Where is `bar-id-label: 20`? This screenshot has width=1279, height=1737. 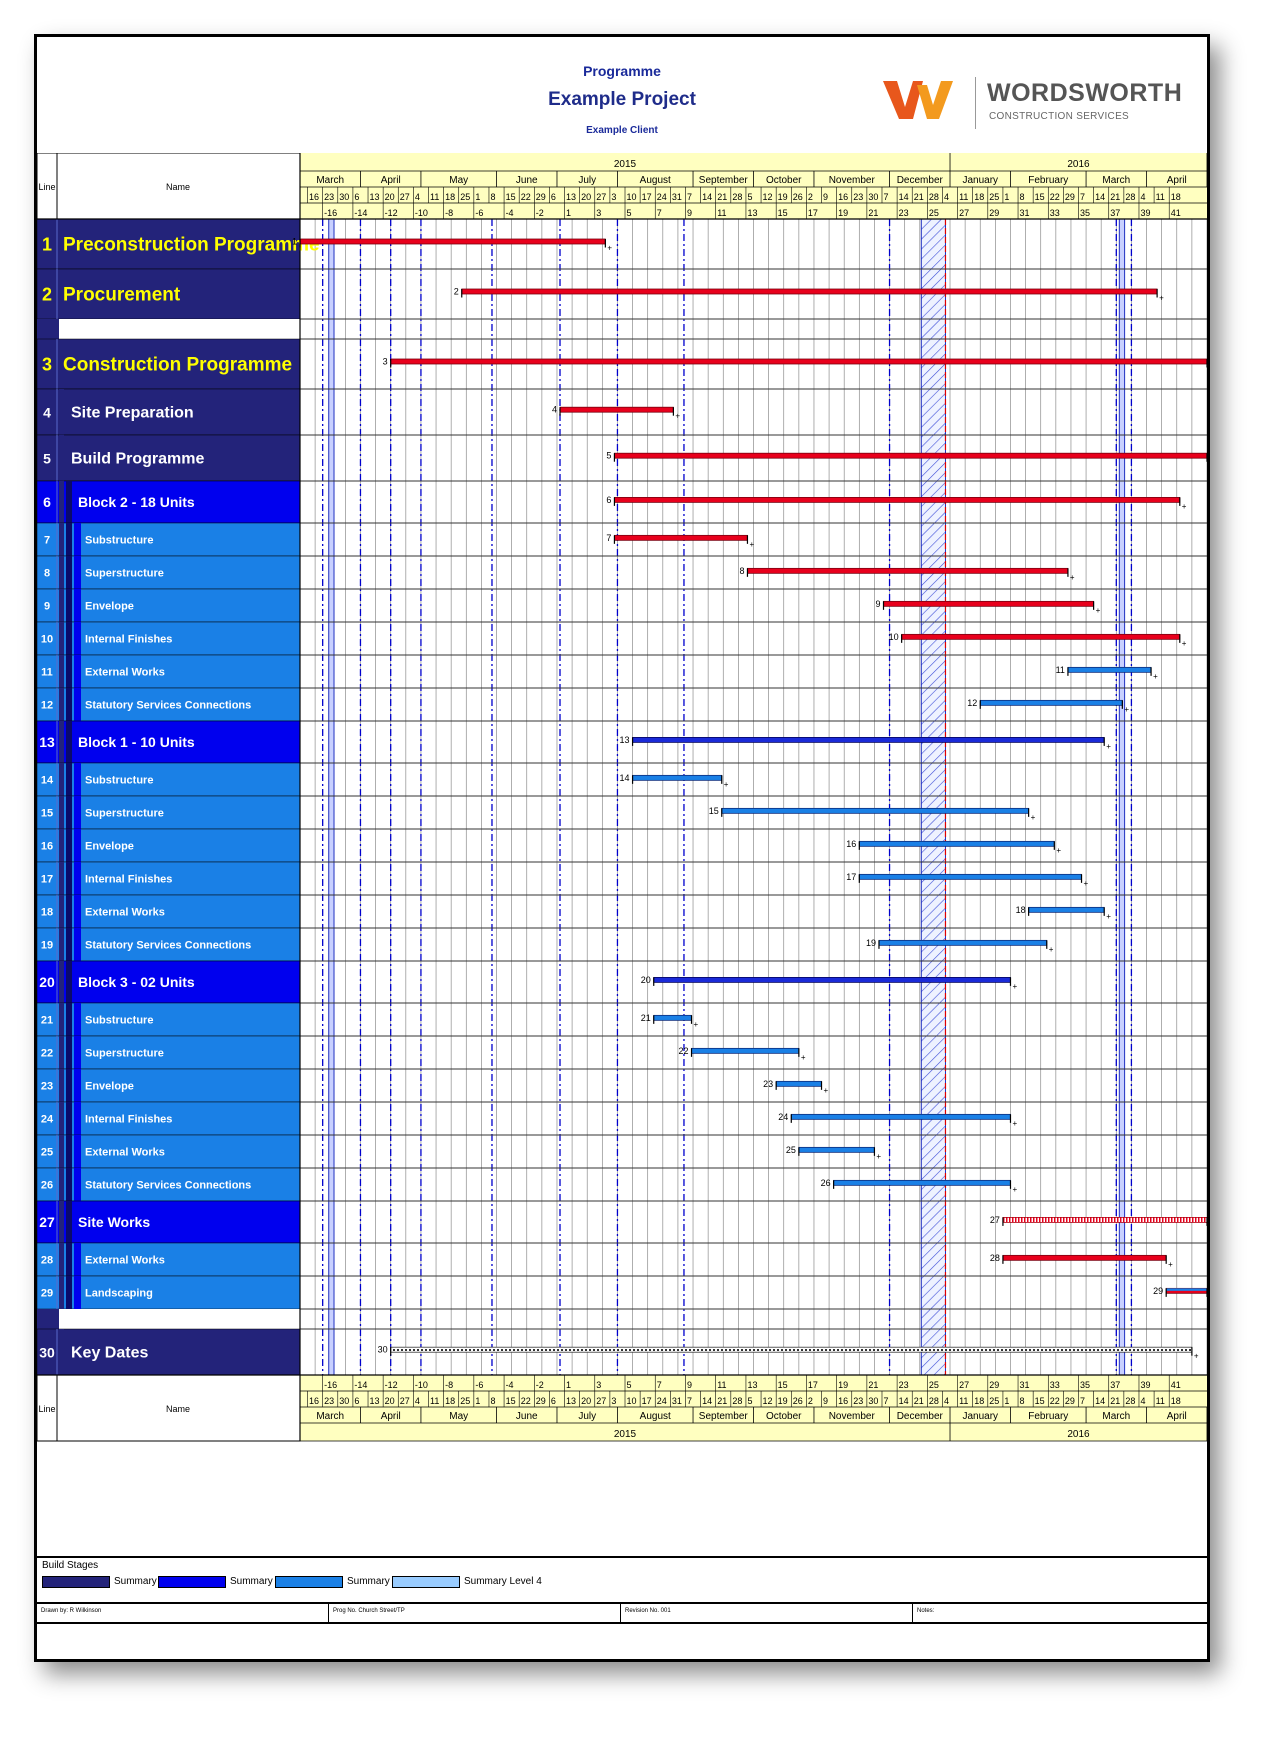 bar-id-label: 20 is located at coordinates (646, 980).